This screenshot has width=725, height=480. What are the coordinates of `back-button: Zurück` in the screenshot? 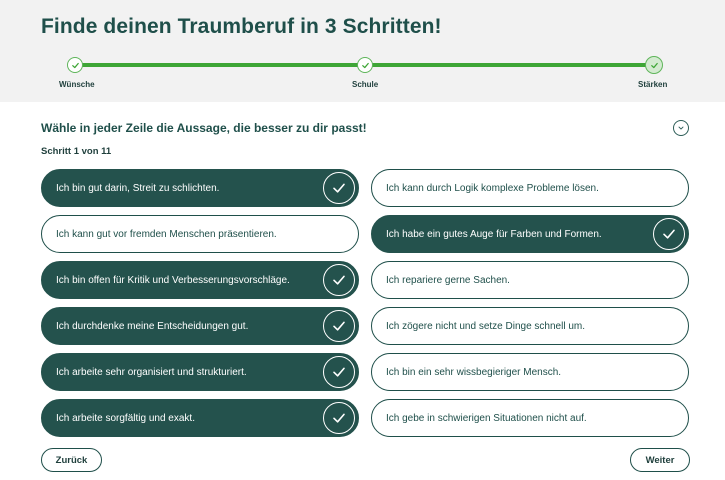 It's located at (71, 460).